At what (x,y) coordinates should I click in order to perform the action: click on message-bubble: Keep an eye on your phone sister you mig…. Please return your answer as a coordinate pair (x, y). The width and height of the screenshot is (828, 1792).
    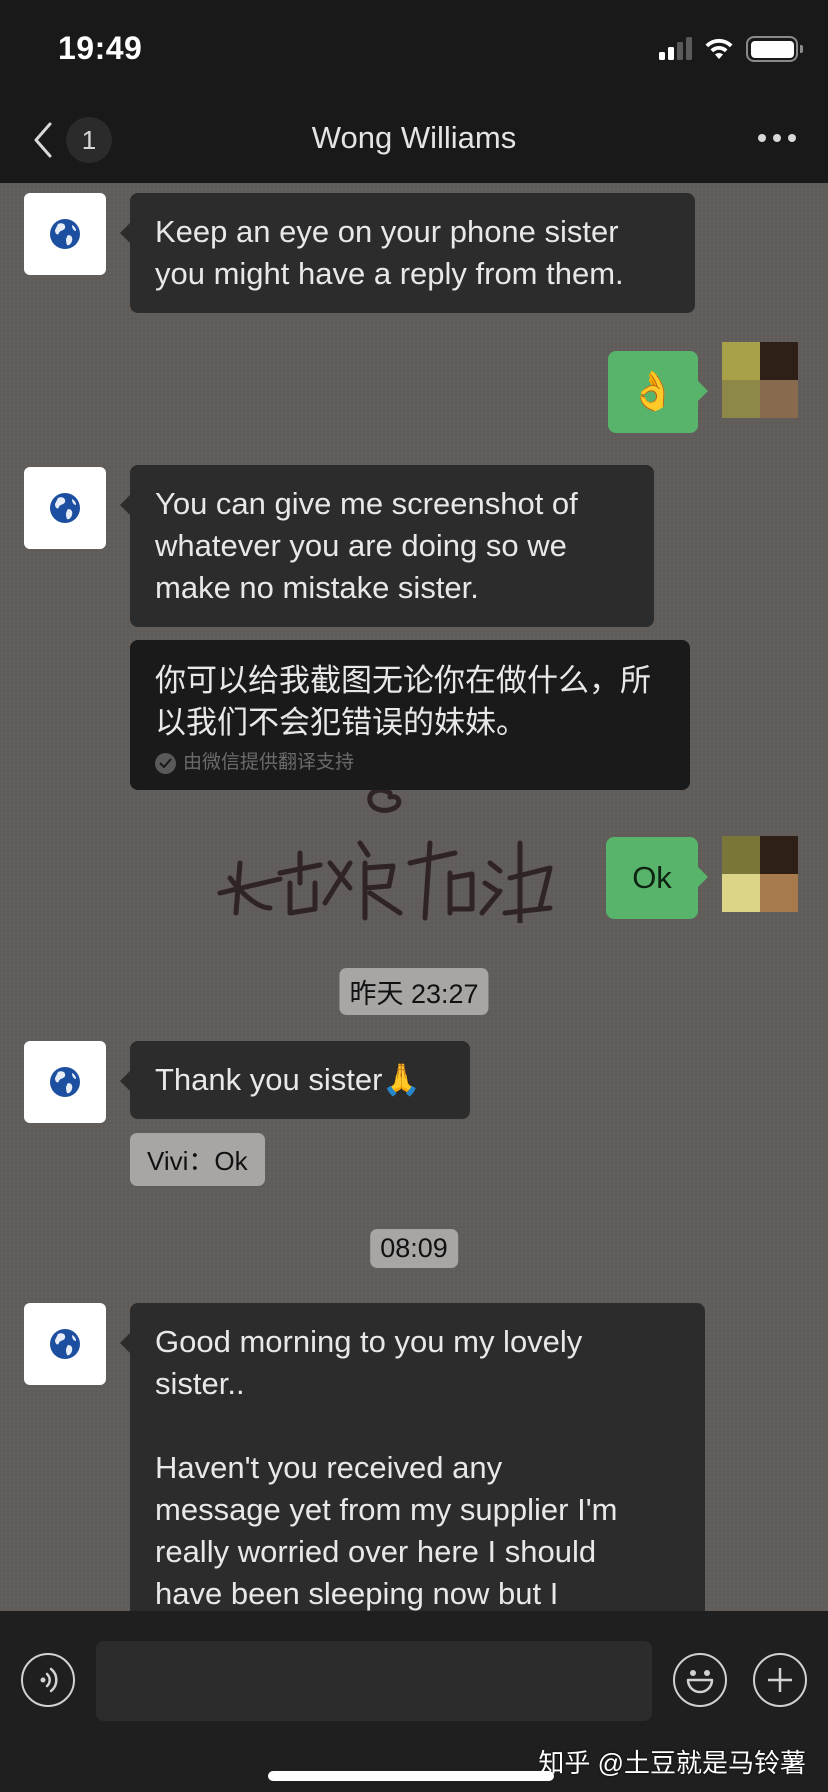
    Looking at the image, I should click on (407, 253).